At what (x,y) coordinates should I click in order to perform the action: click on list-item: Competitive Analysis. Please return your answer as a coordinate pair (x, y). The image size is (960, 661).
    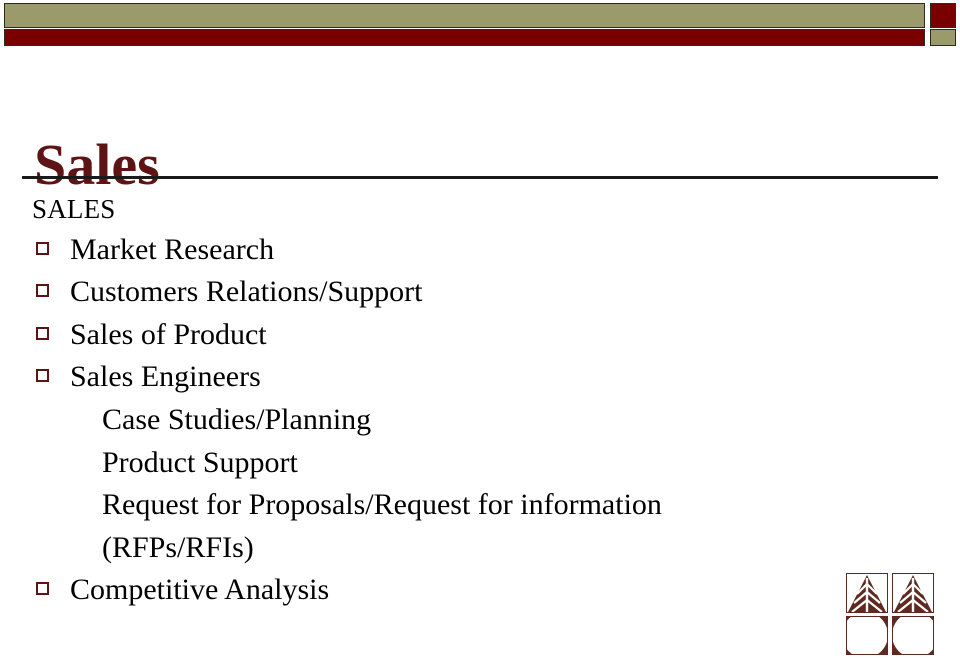
    Looking at the image, I should click on (480, 590).